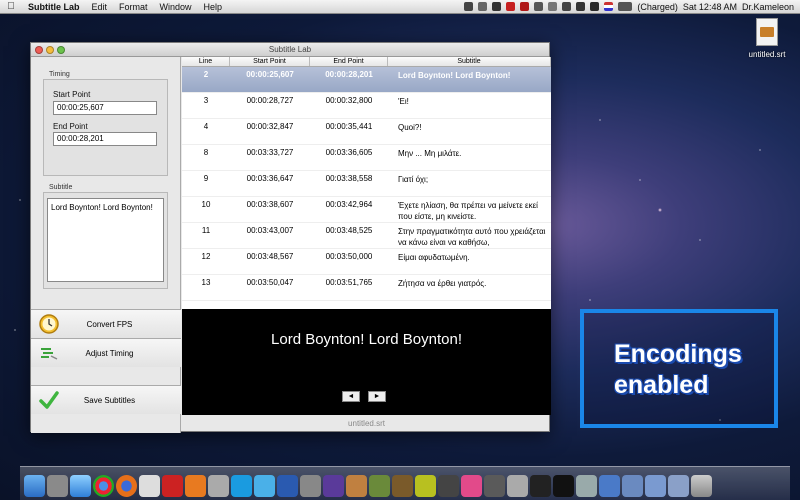  I want to click on menu-format: Format, so click(133, 7).